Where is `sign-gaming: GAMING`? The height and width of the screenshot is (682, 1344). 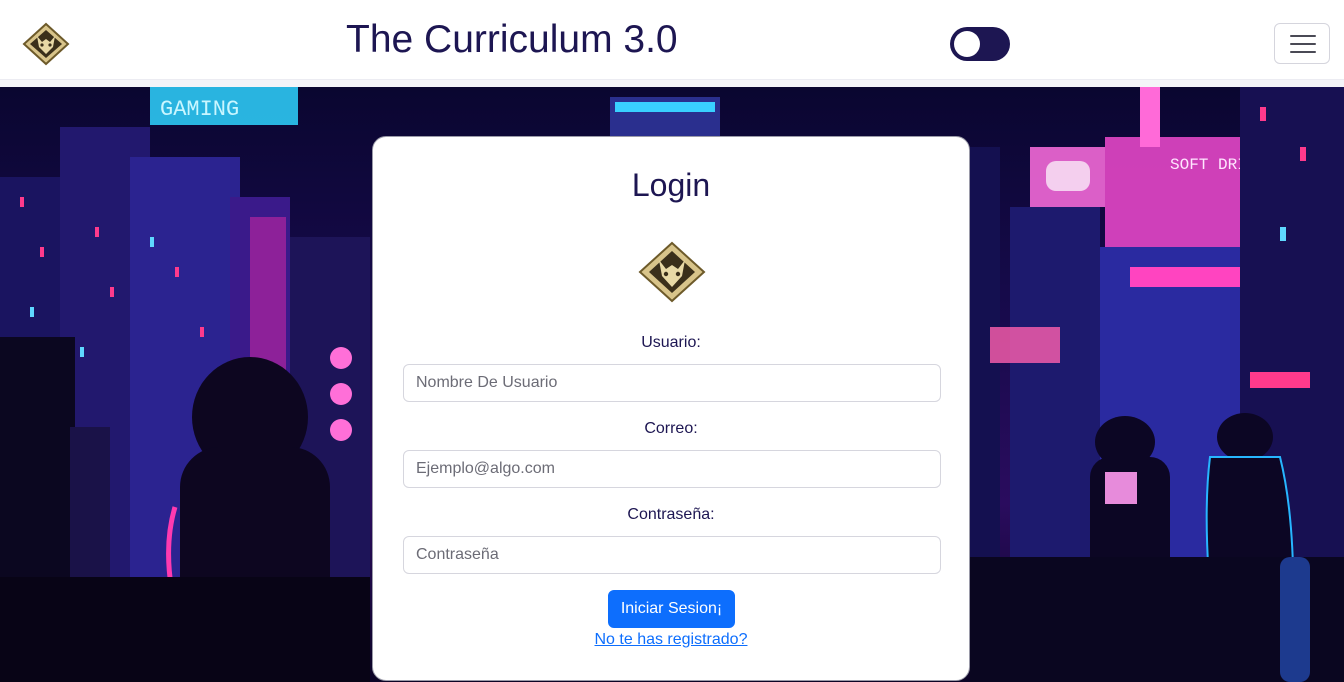 sign-gaming: GAMING is located at coordinates (199, 109).